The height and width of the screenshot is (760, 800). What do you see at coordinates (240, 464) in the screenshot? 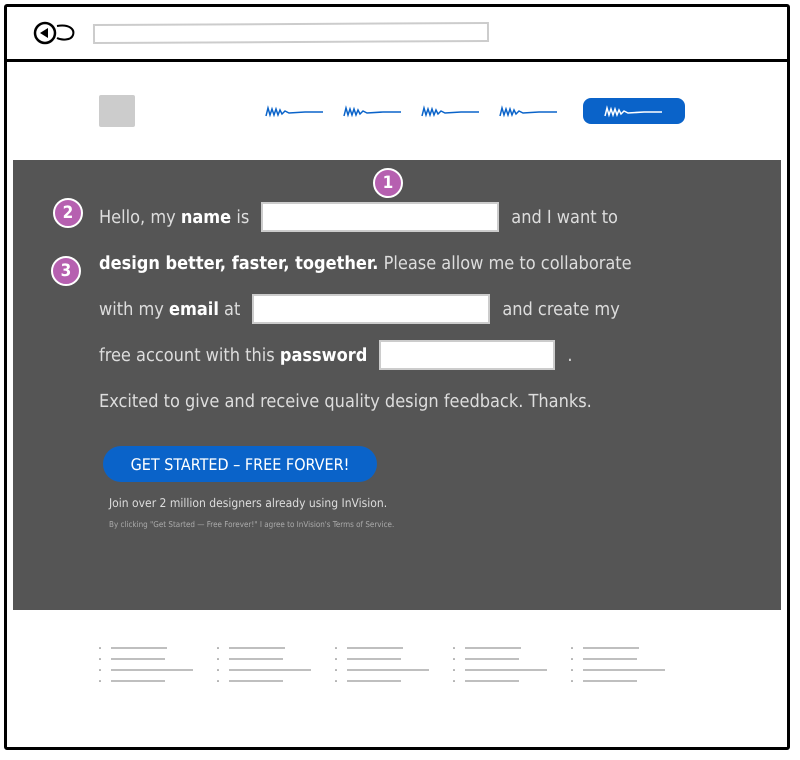
I see `get-started-button: GET STARTED – FREE FORVER!` at bounding box center [240, 464].